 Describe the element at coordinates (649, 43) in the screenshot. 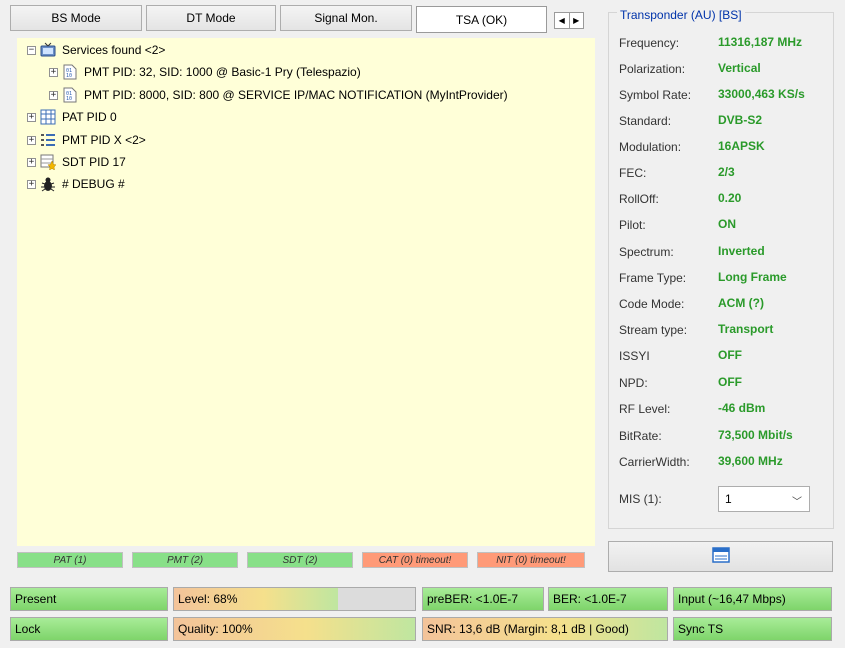

I see `prop-label: Frequency:` at that location.